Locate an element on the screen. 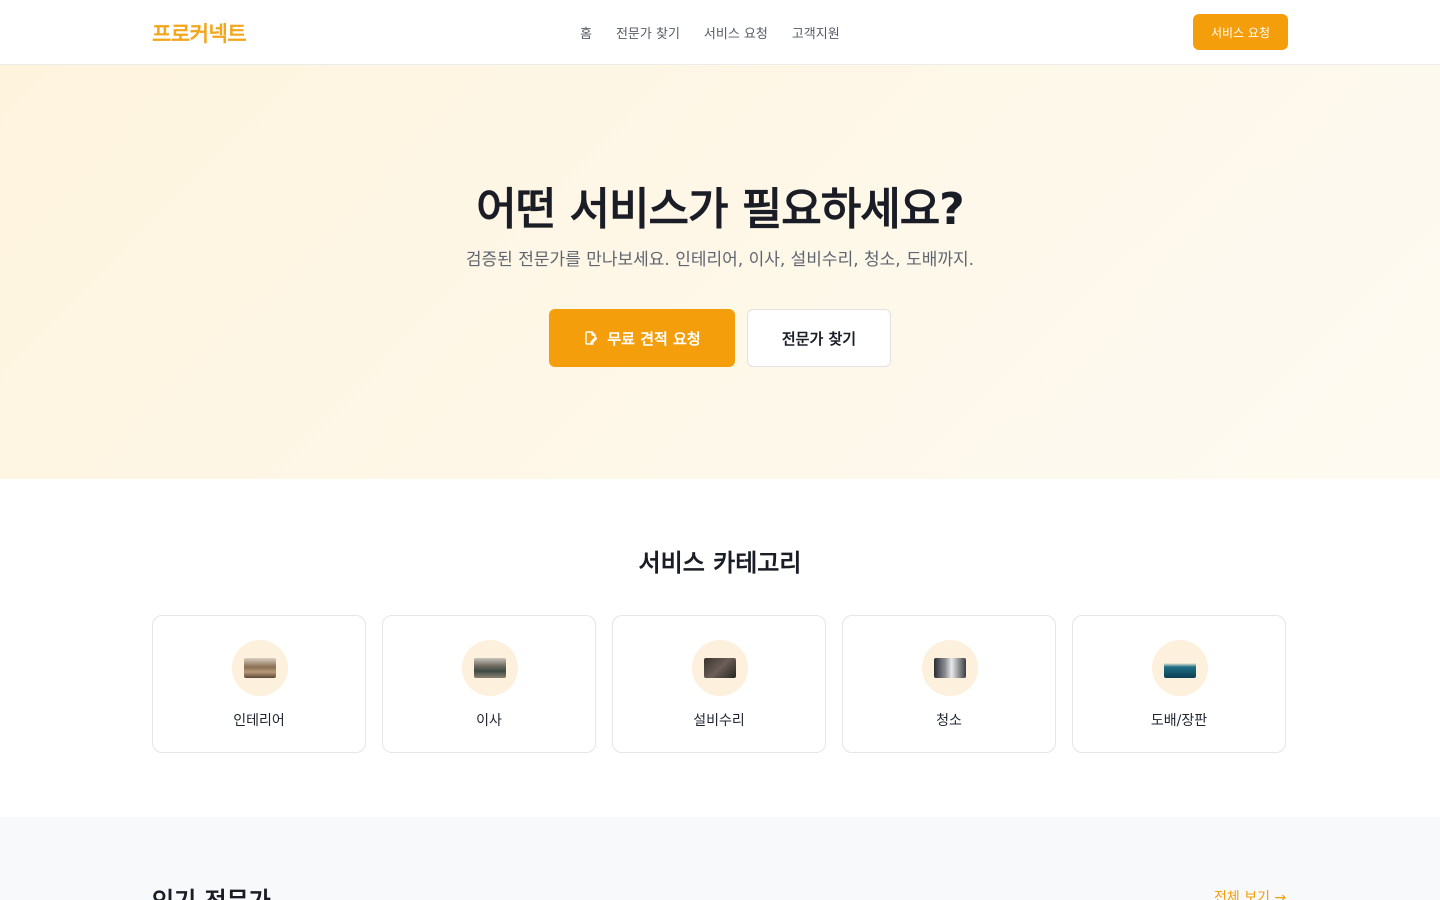 The height and width of the screenshot is (900, 1440). category-card-wallpaper: 도배/장판 is located at coordinates (1179, 684).